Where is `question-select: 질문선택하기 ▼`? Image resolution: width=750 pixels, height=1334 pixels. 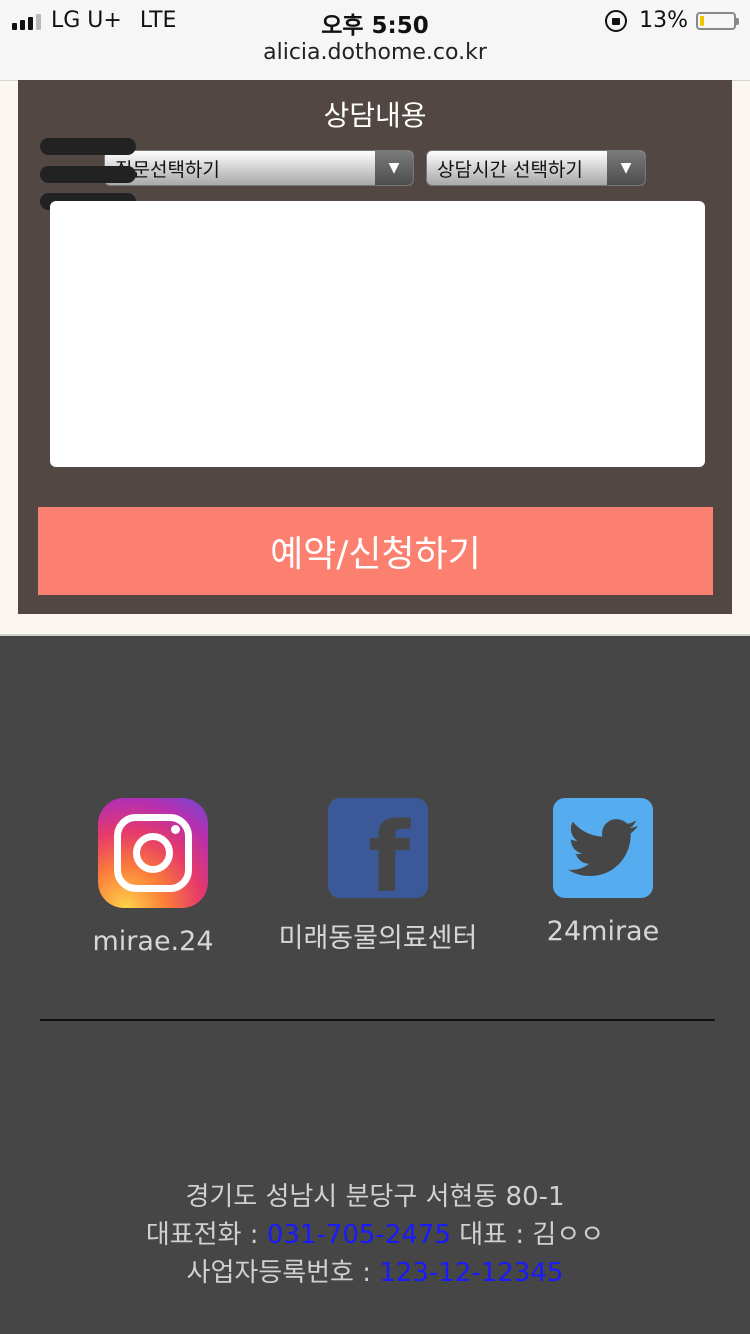
question-select: 질문선택하기 ▼ is located at coordinates (259, 168).